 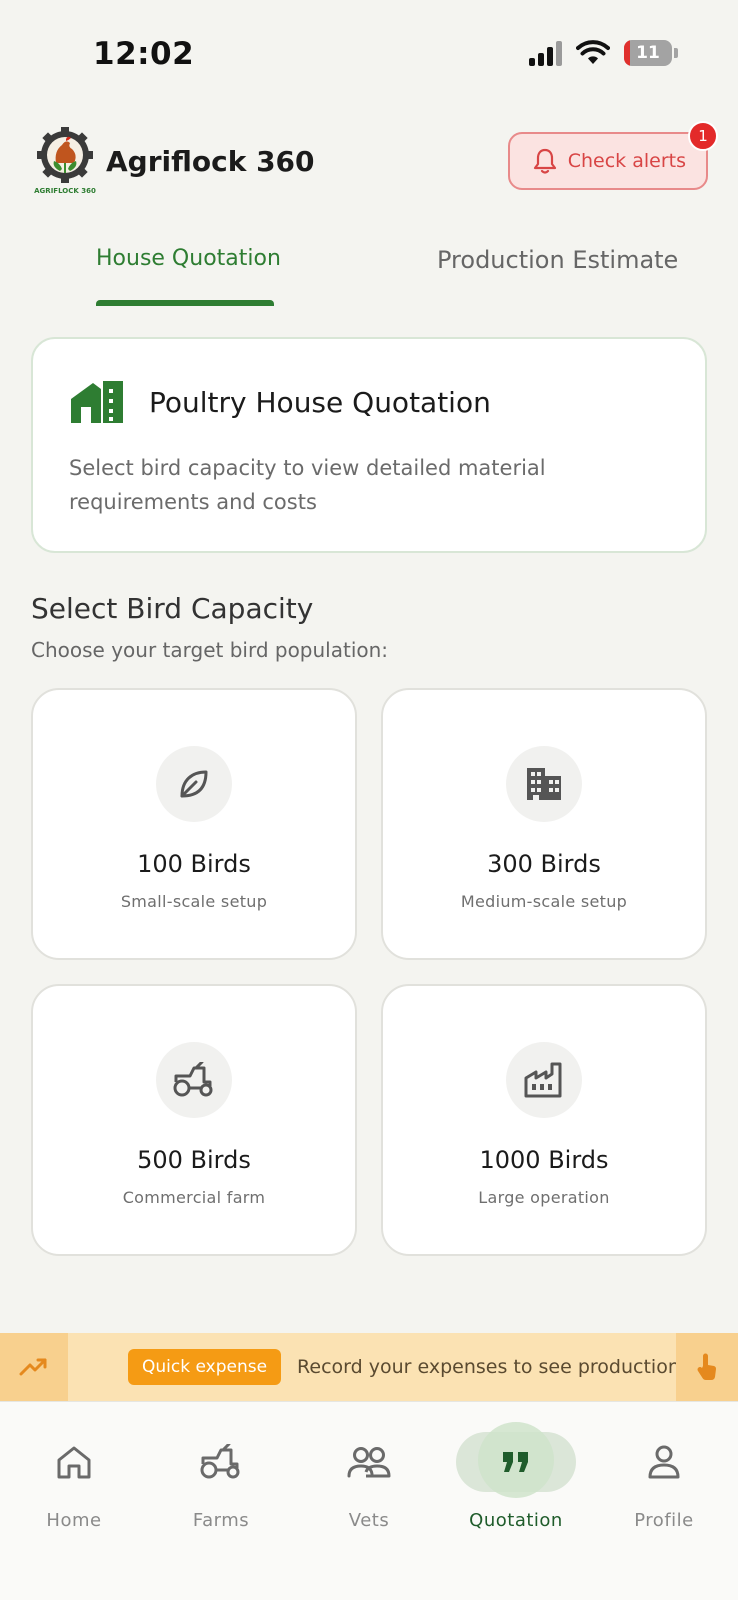 What do you see at coordinates (194, 784) in the screenshot?
I see `leaf-icon` at bounding box center [194, 784].